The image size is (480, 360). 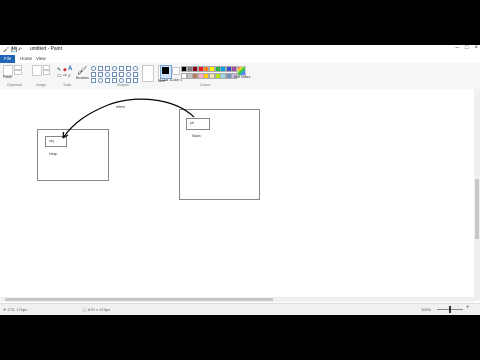 What do you see at coordinates (46, 72) in the screenshot?
I see `resize-button` at bounding box center [46, 72].